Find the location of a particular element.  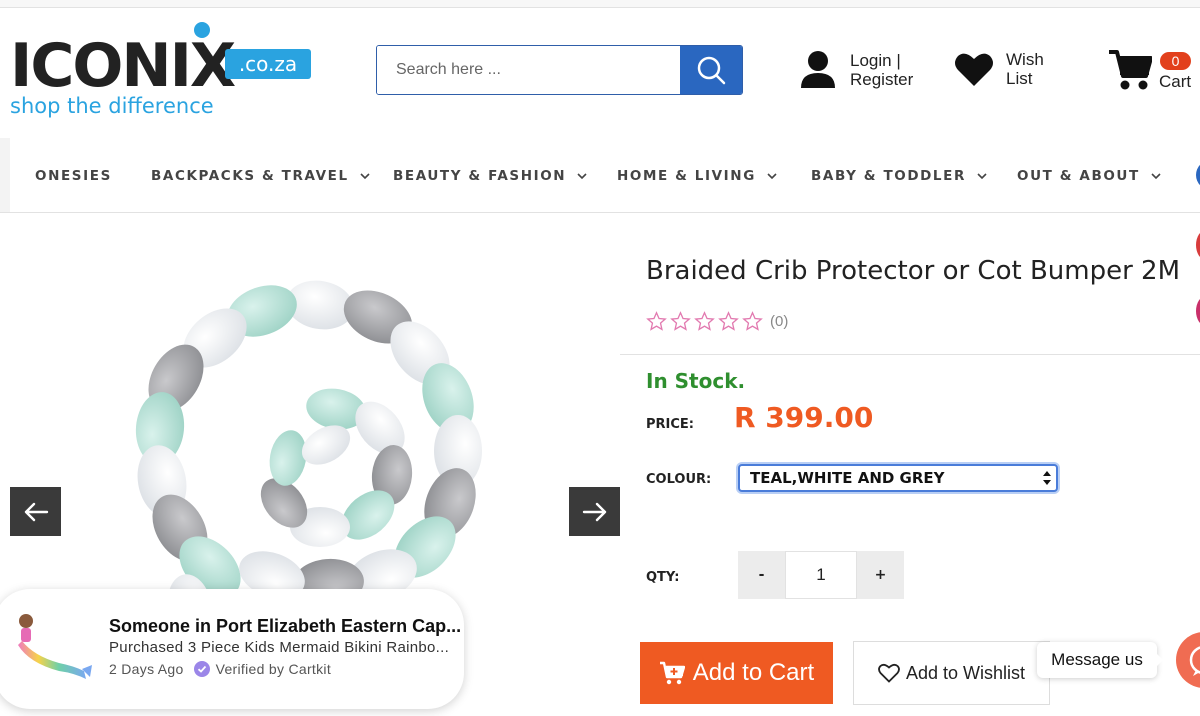

register-label: Register is located at coordinates (882, 79).